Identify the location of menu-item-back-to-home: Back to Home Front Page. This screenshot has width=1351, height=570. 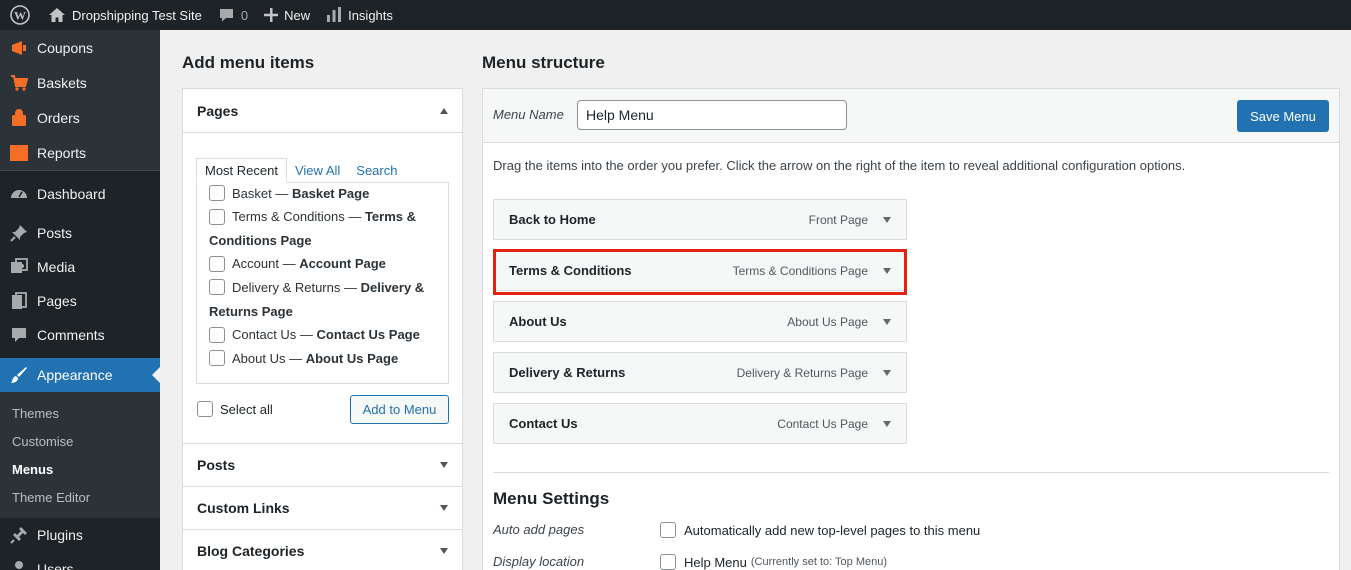
(700, 219).